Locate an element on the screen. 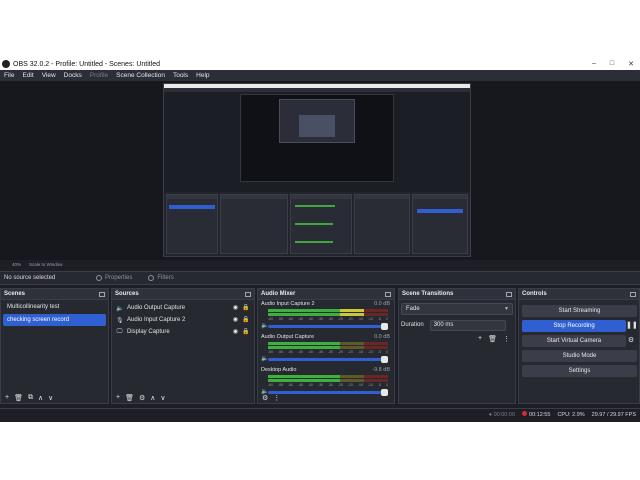 The image size is (640, 480). stop-recording-button: Stop Recording is located at coordinates (574, 326).